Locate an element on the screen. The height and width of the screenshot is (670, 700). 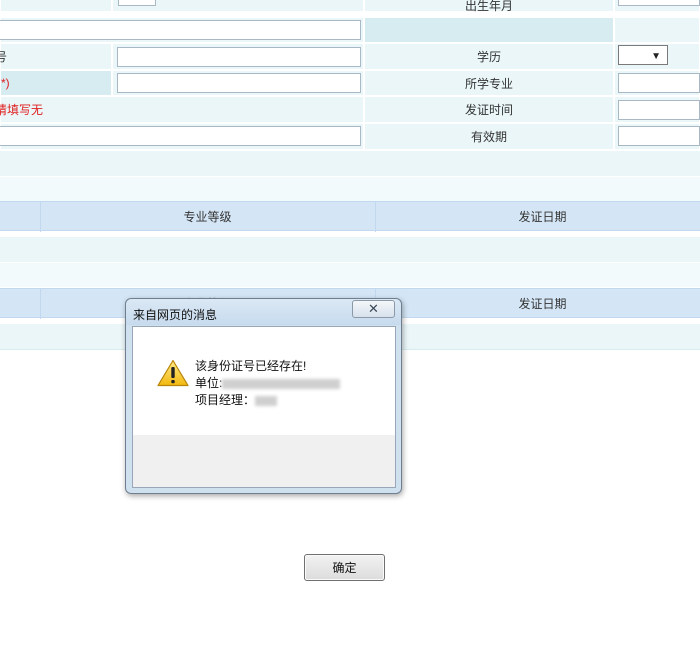
message-line-exists: 该身份证号已经存在! is located at coordinates (251, 366).